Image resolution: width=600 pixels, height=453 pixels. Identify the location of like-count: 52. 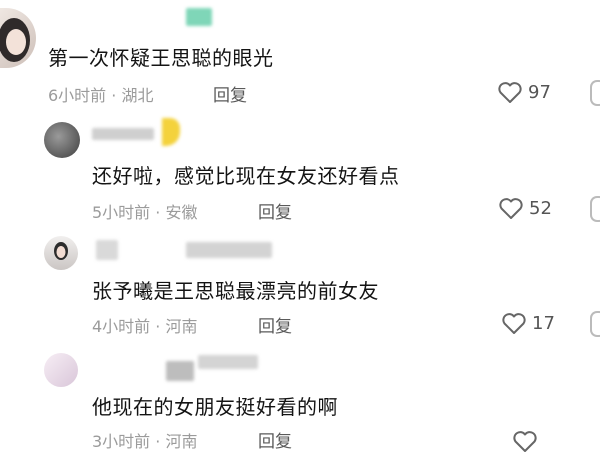
(540, 208).